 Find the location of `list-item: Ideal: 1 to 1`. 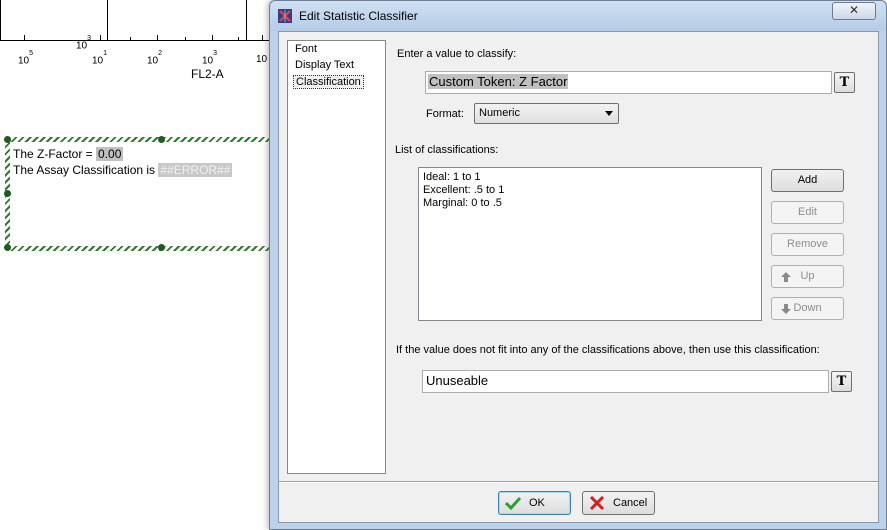

list-item: Ideal: 1 to 1 is located at coordinates (452, 177).